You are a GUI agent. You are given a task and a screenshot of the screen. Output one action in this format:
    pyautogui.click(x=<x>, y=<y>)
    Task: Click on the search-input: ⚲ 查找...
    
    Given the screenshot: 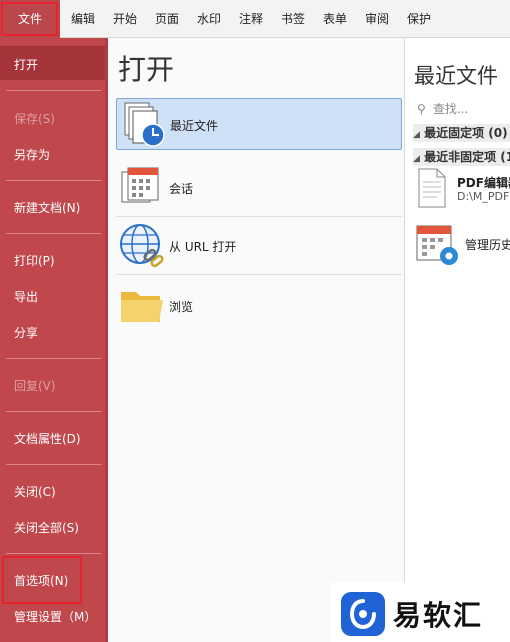 What is the action you would take?
    pyautogui.click(x=463, y=109)
    